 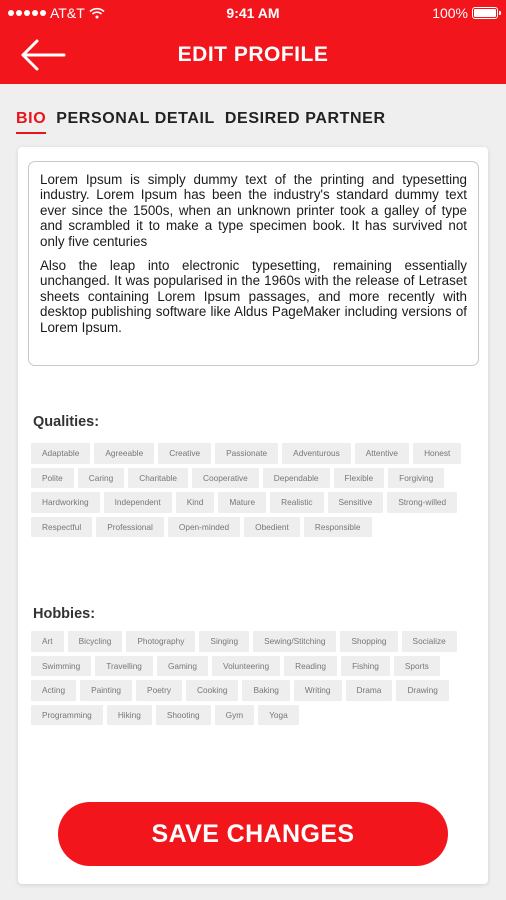 I want to click on quality-chip: Agreeable, so click(x=124, y=453).